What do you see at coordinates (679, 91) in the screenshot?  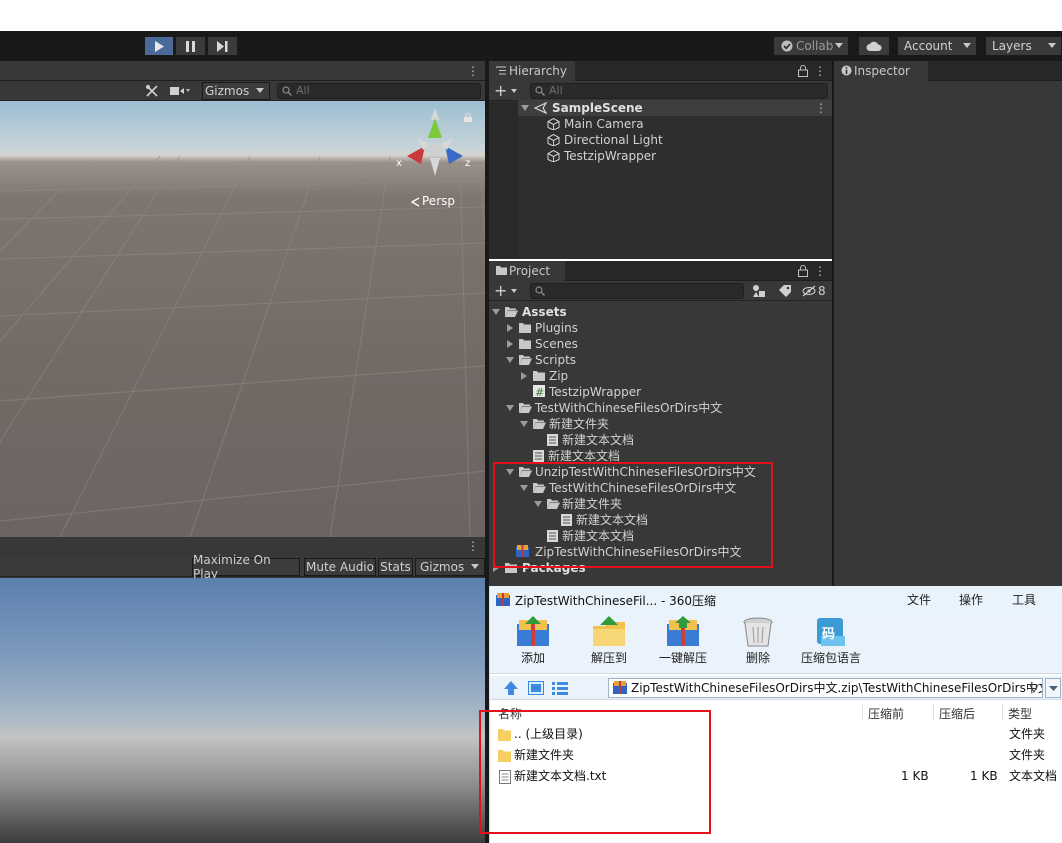 I see `hierarchy-search-input: All` at bounding box center [679, 91].